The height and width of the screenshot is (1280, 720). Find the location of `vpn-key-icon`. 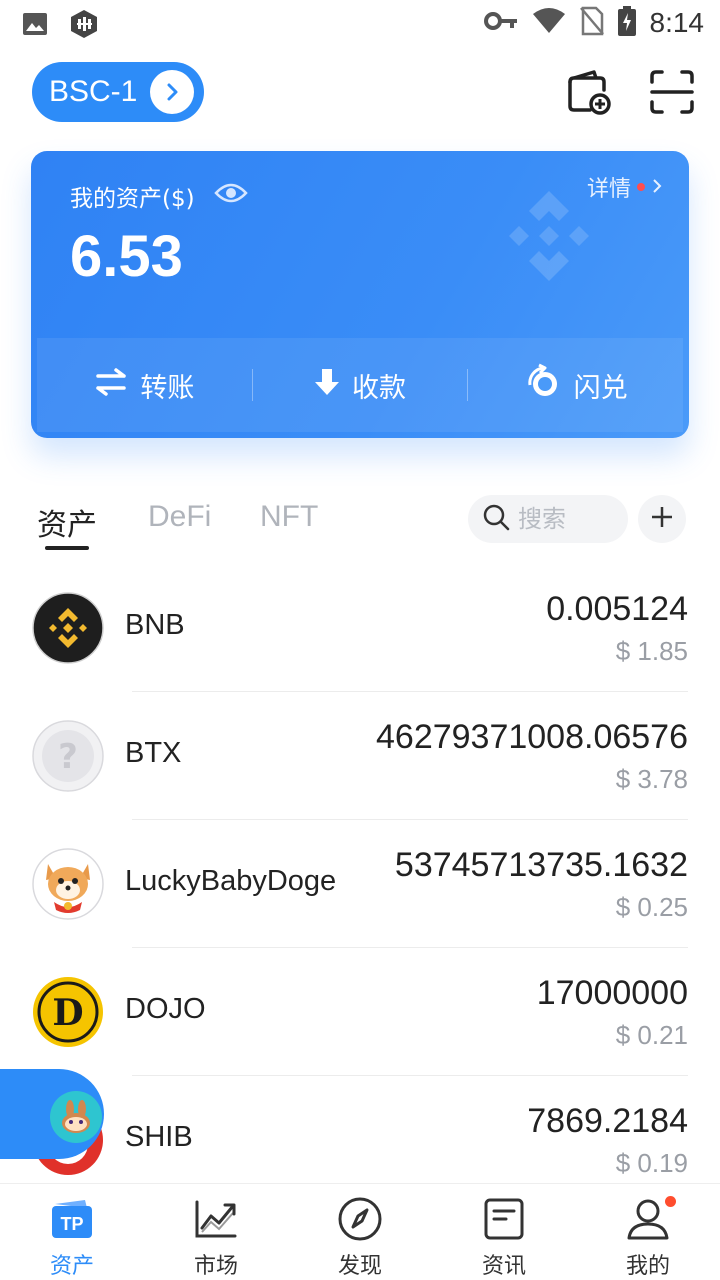

vpn-key-icon is located at coordinates (500, 23).